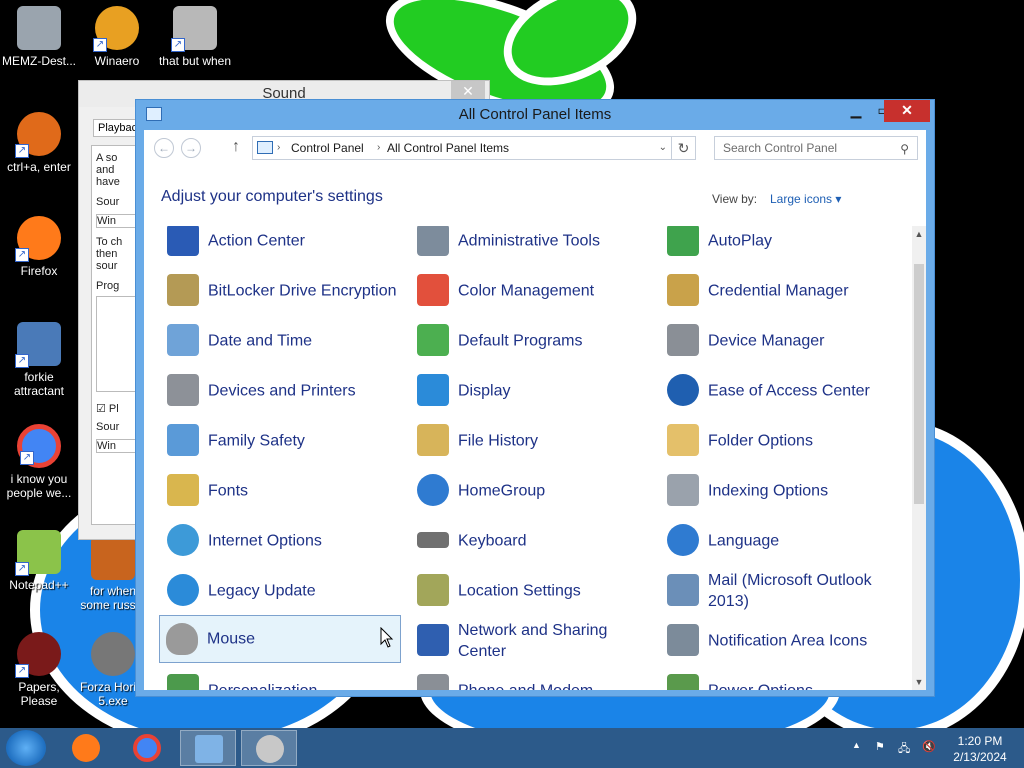  I want to click on item-homegroup: HomeGroup, so click(532, 491).